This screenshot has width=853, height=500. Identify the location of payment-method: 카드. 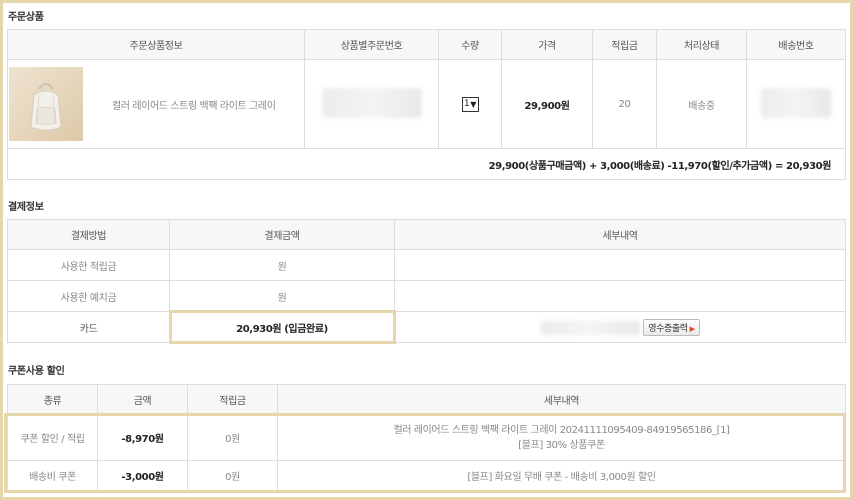
(88, 327).